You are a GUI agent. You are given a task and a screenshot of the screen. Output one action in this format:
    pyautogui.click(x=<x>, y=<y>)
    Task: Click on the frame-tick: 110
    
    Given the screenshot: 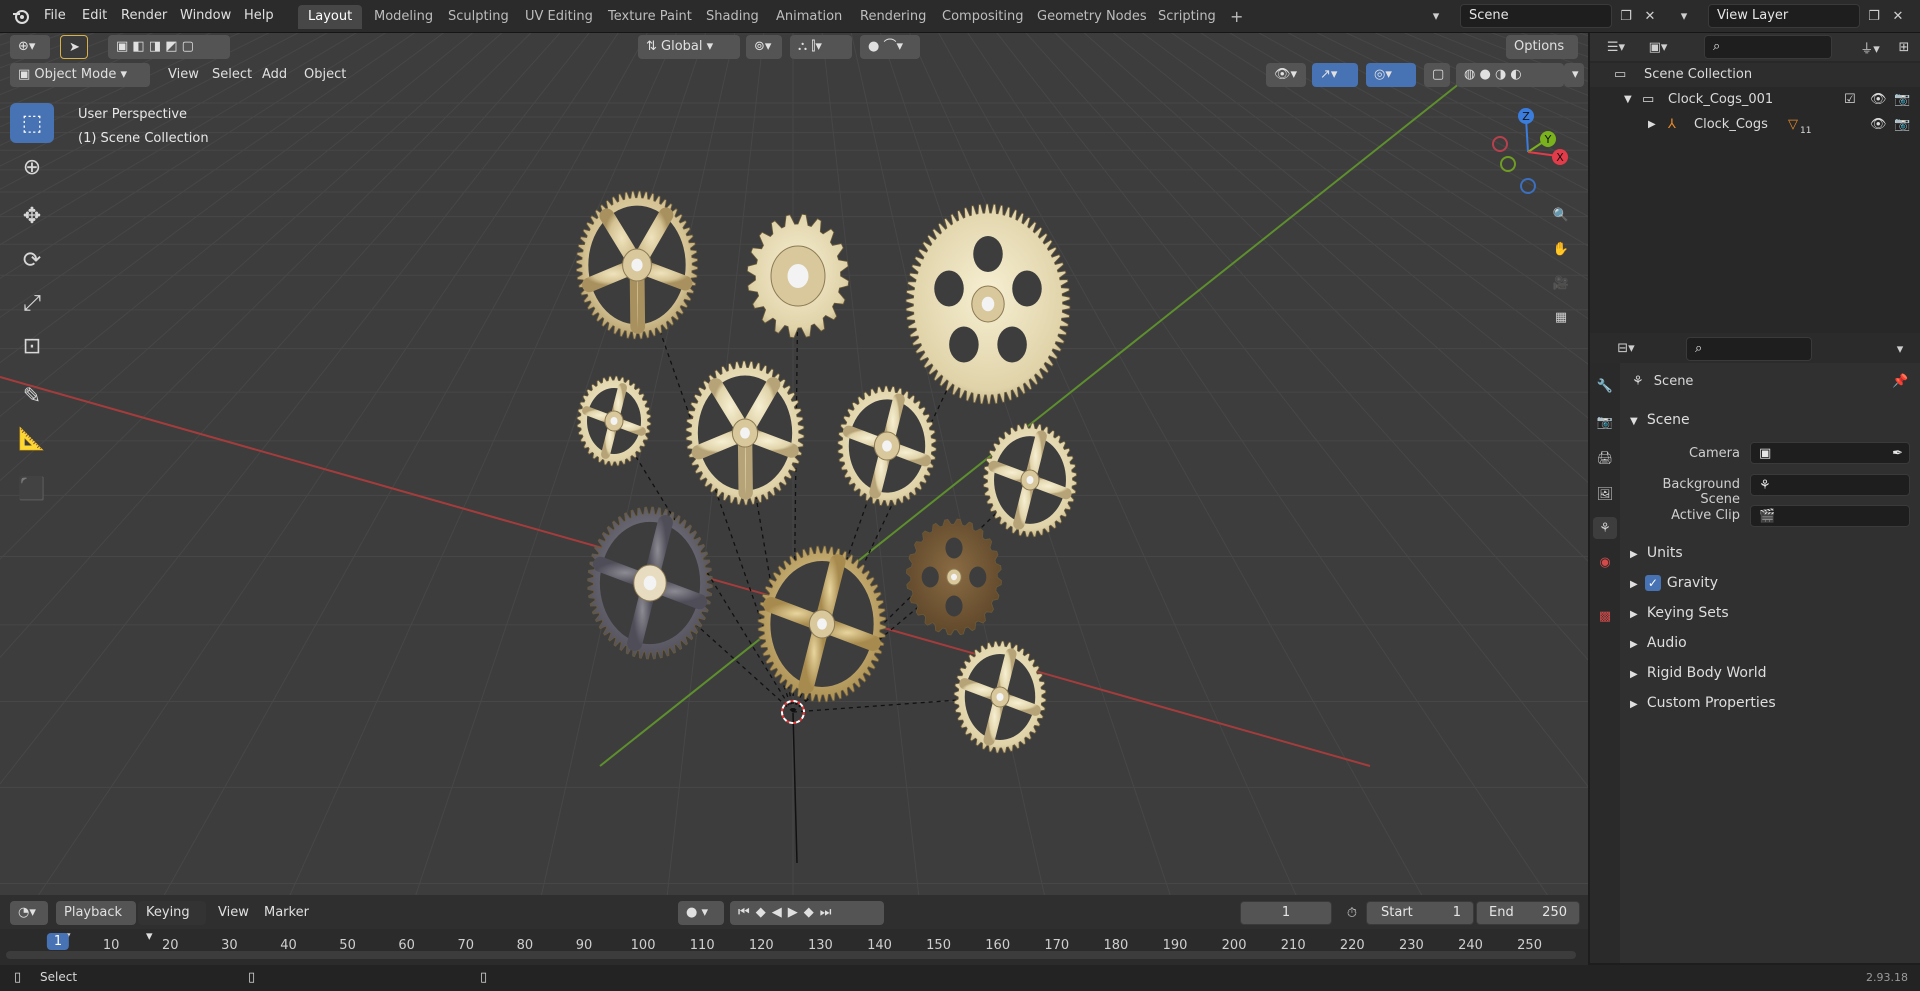 What is the action you would take?
    pyautogui.click(x=702, y=945)
    